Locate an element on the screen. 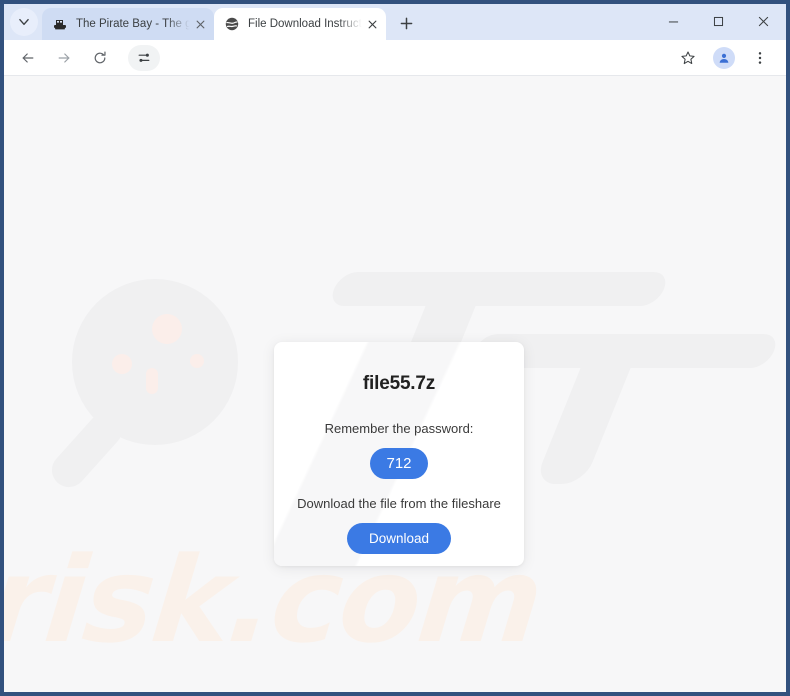 This screenshot has width=790, height=696. browser-tab-1: The Pirate Bay - The galaxy's m is located at coordinates (128, 24).